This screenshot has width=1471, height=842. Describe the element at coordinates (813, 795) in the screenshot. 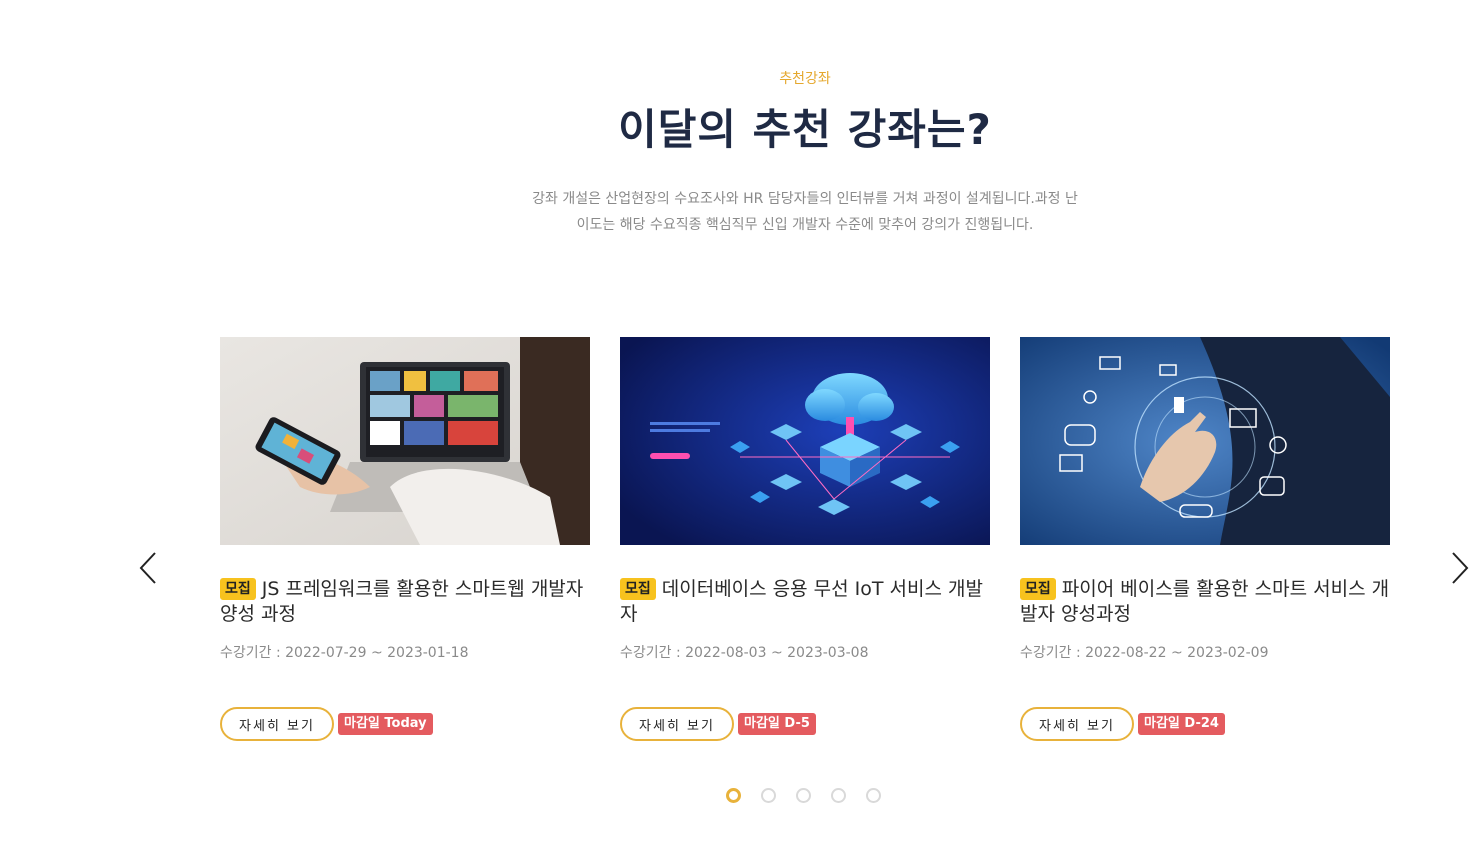

I see `carousel-pagination` at that location.